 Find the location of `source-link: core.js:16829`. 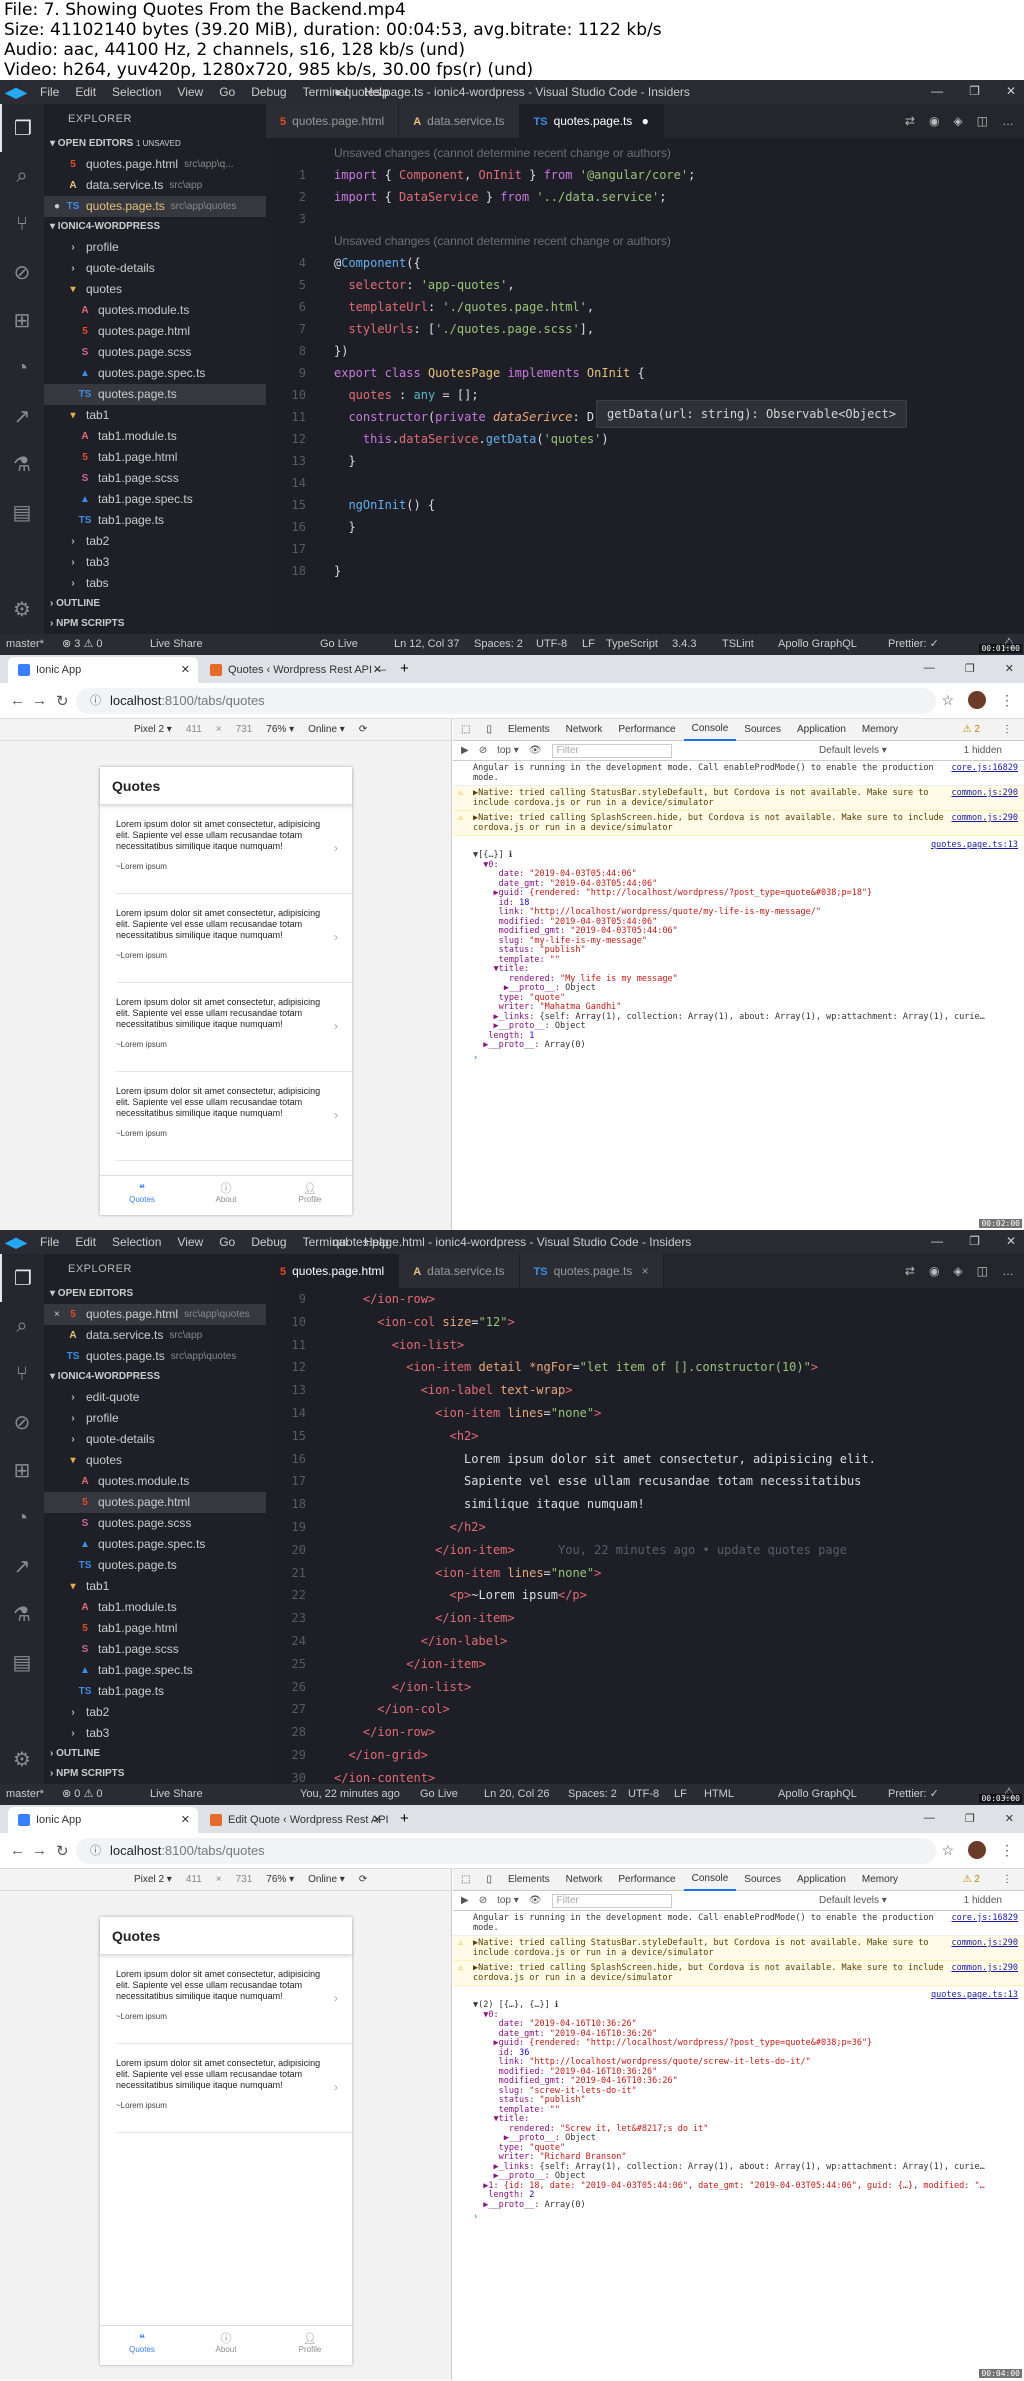

source-link: core.js:16829 is located at coordinates (984, 1918).